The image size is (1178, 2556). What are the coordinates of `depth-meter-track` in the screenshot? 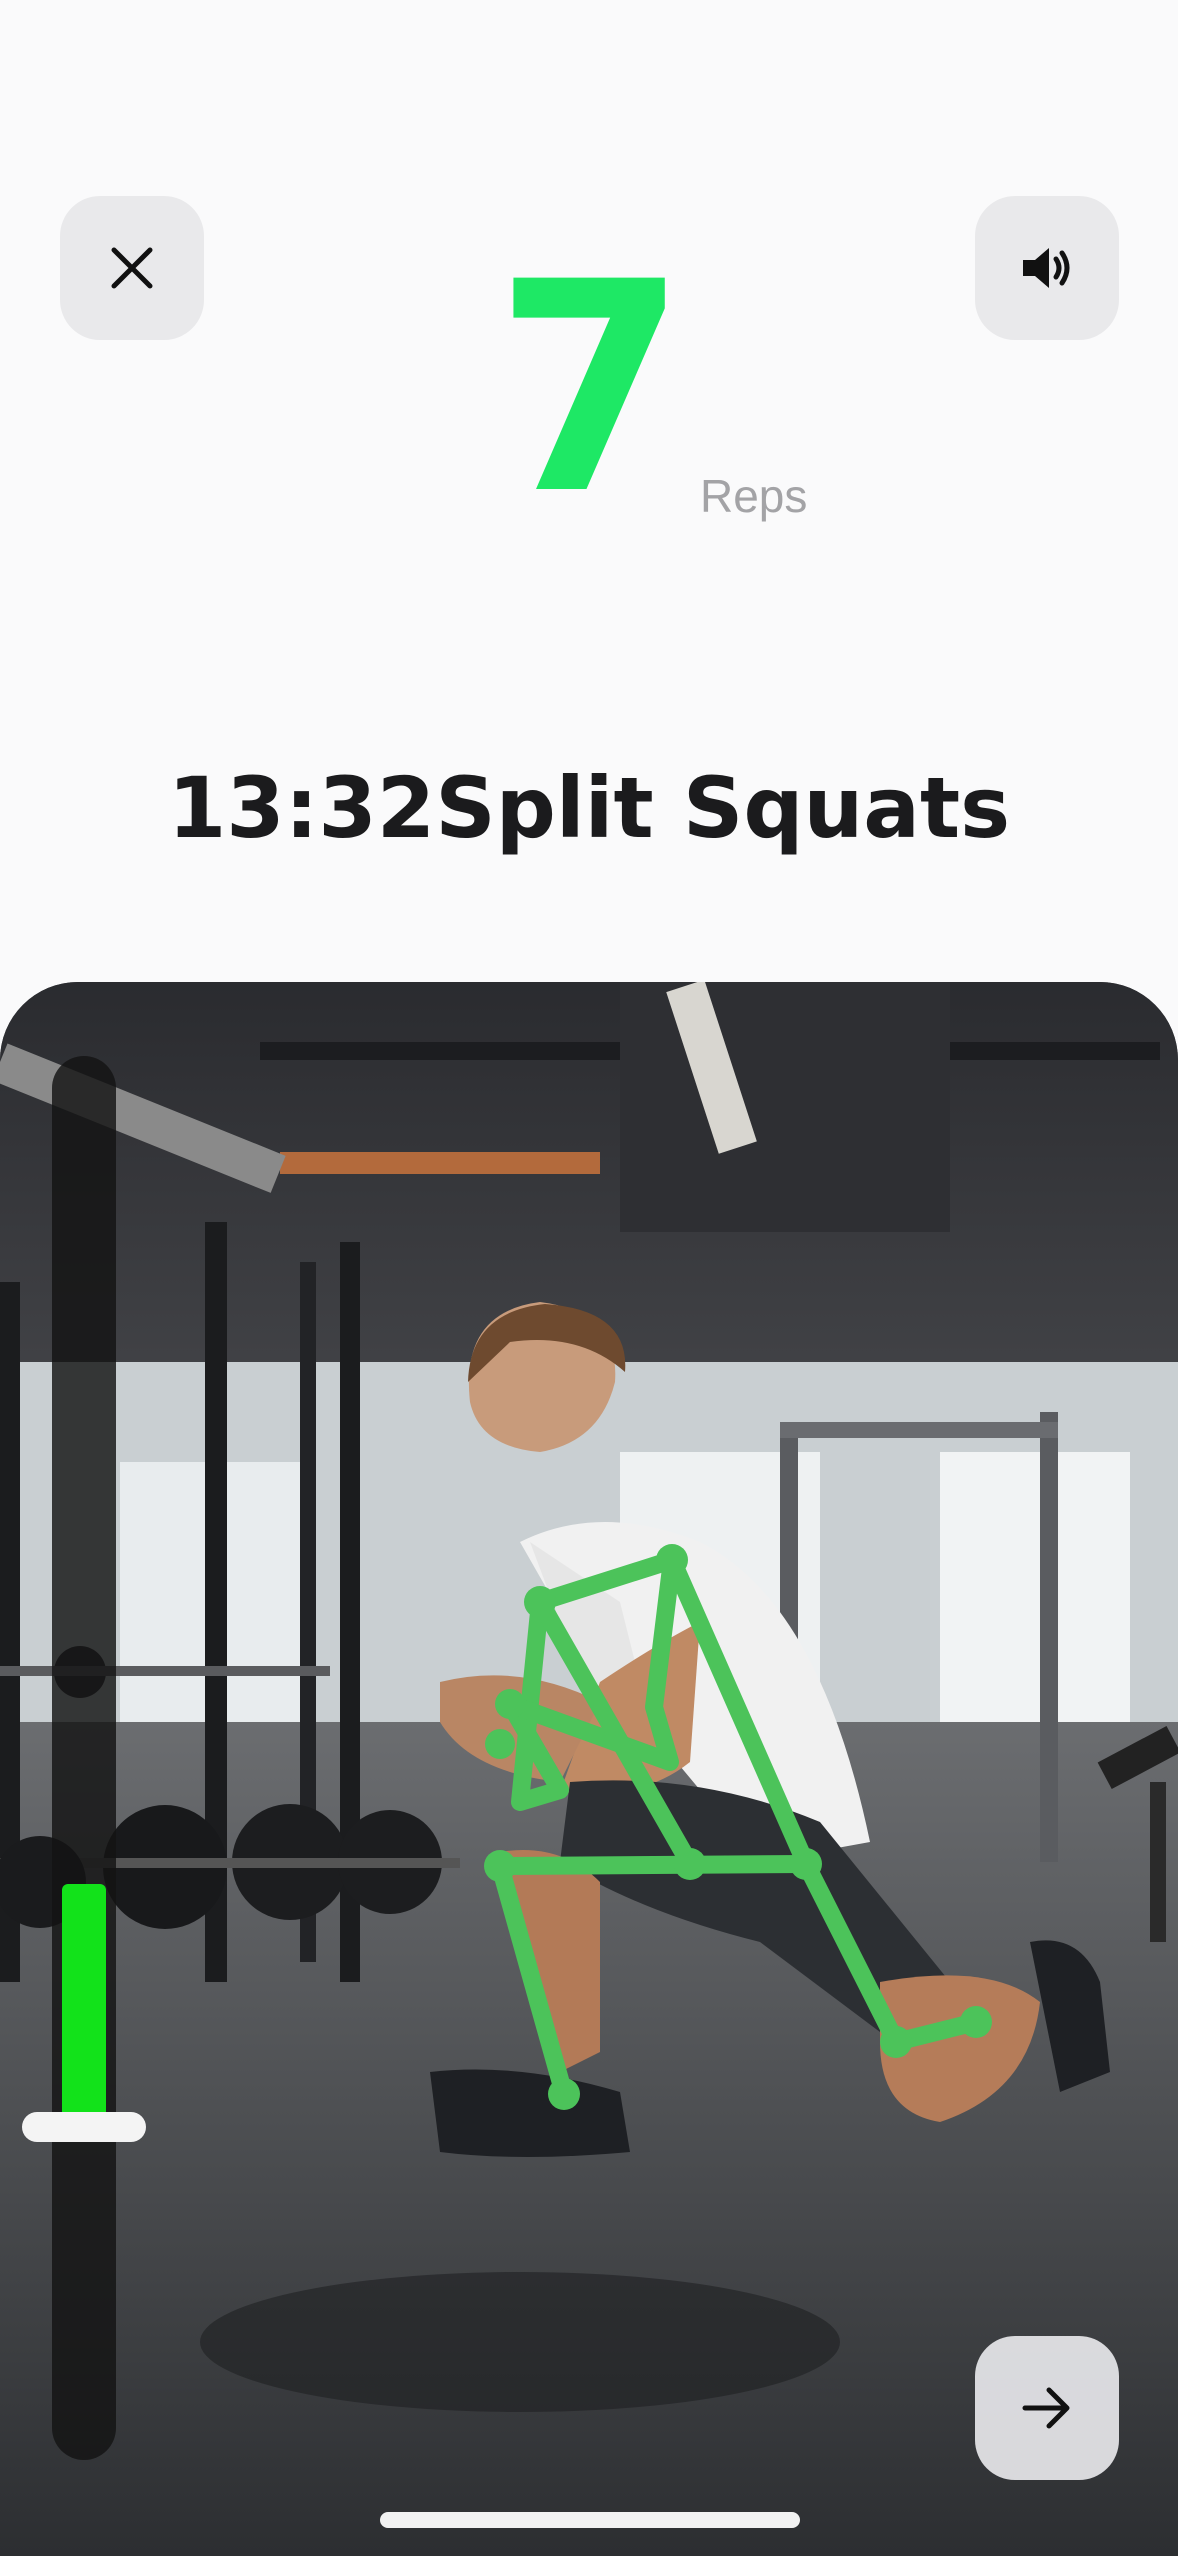 It's located at (84, 1758).